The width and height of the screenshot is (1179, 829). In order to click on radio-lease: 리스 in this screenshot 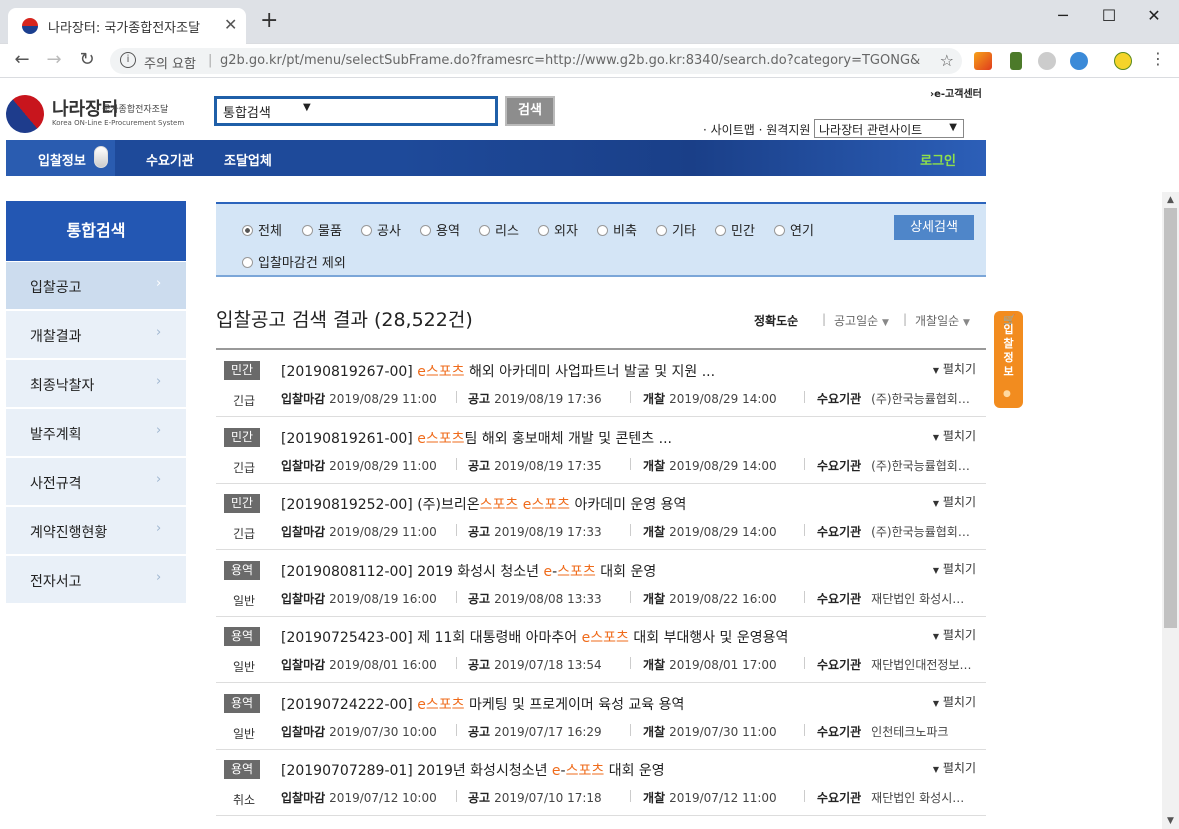, I will do `click(499, 229)`.